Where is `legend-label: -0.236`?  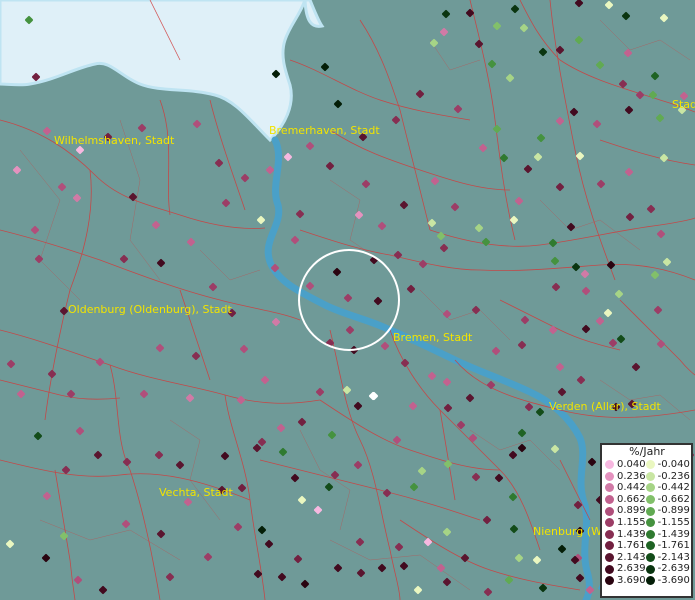 legend-label: -0.236 is located at coordinates (673, 476).